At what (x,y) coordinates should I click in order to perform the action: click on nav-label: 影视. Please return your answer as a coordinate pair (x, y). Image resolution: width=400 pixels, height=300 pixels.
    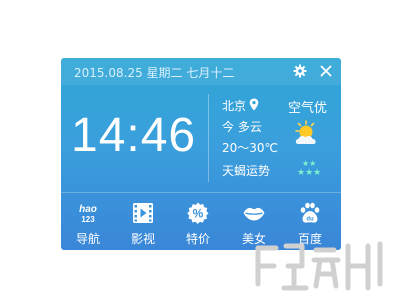
    Looking at the image, I should click on (142, 239).